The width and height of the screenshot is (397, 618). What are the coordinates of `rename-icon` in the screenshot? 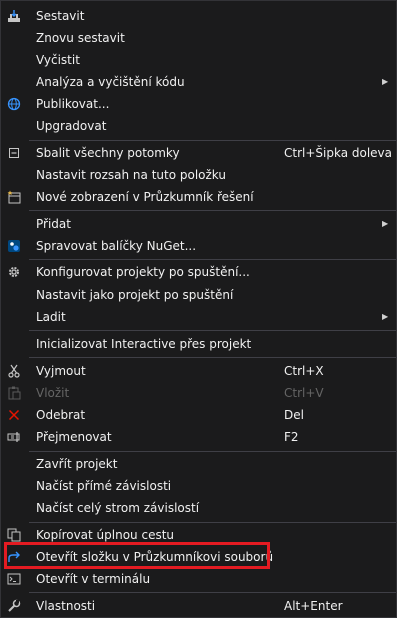 It's located at (14, 437).